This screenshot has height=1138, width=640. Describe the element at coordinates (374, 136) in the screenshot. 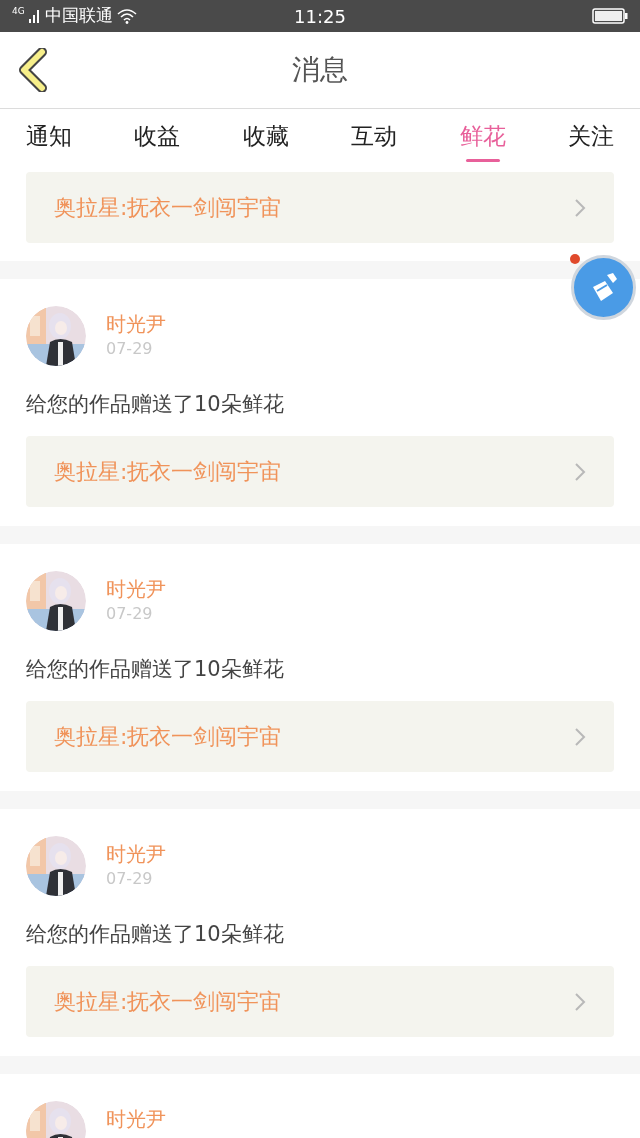

I see `tab: 互动` at that location.